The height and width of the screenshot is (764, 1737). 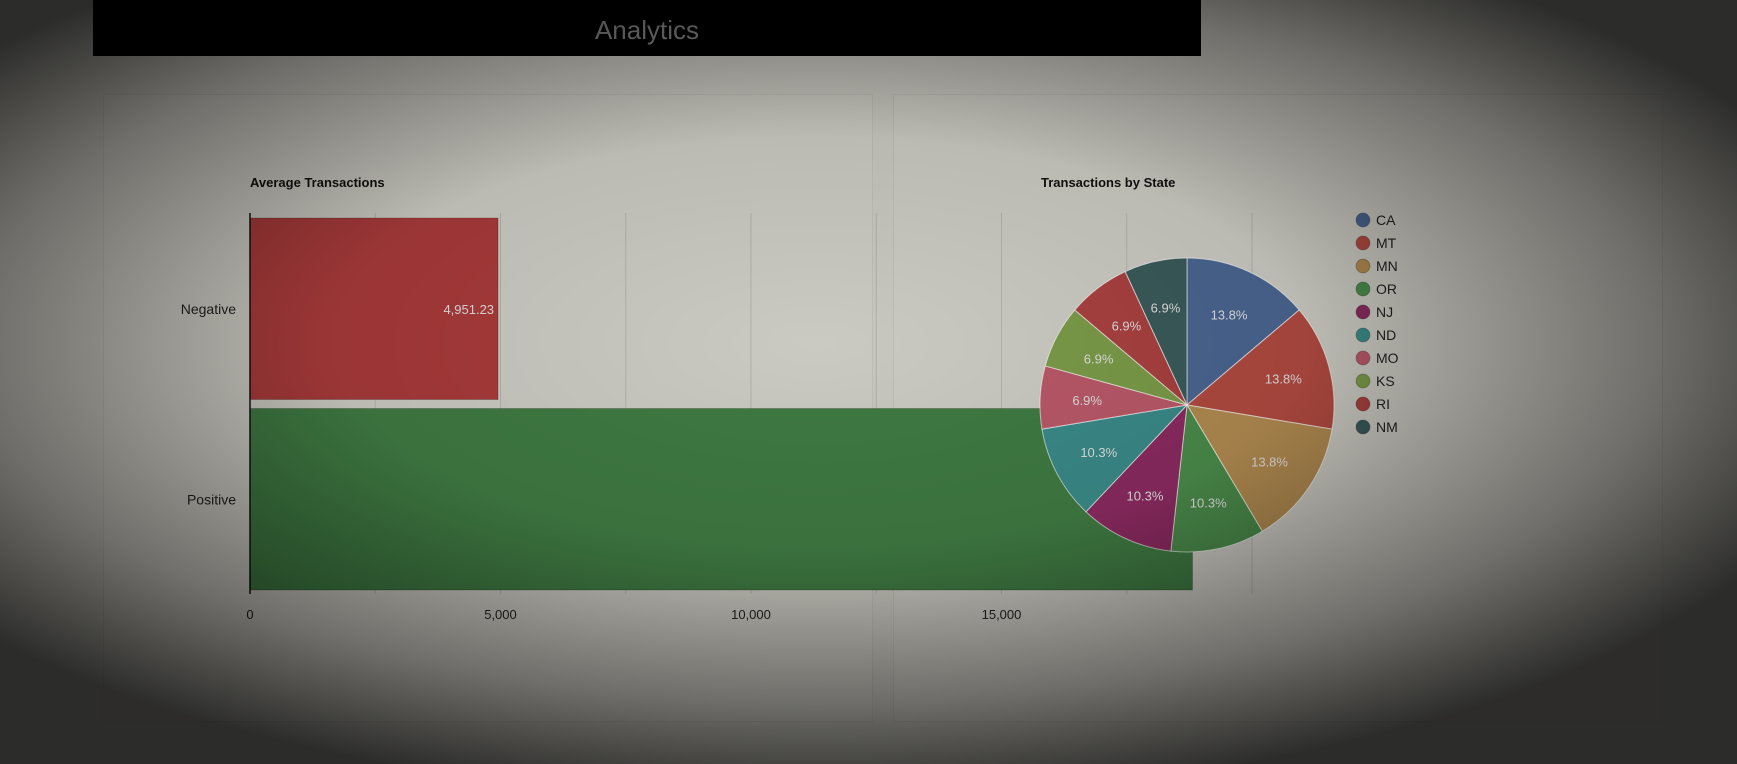 I want to click on legend-label: MT, so click(x=1386, y=243).